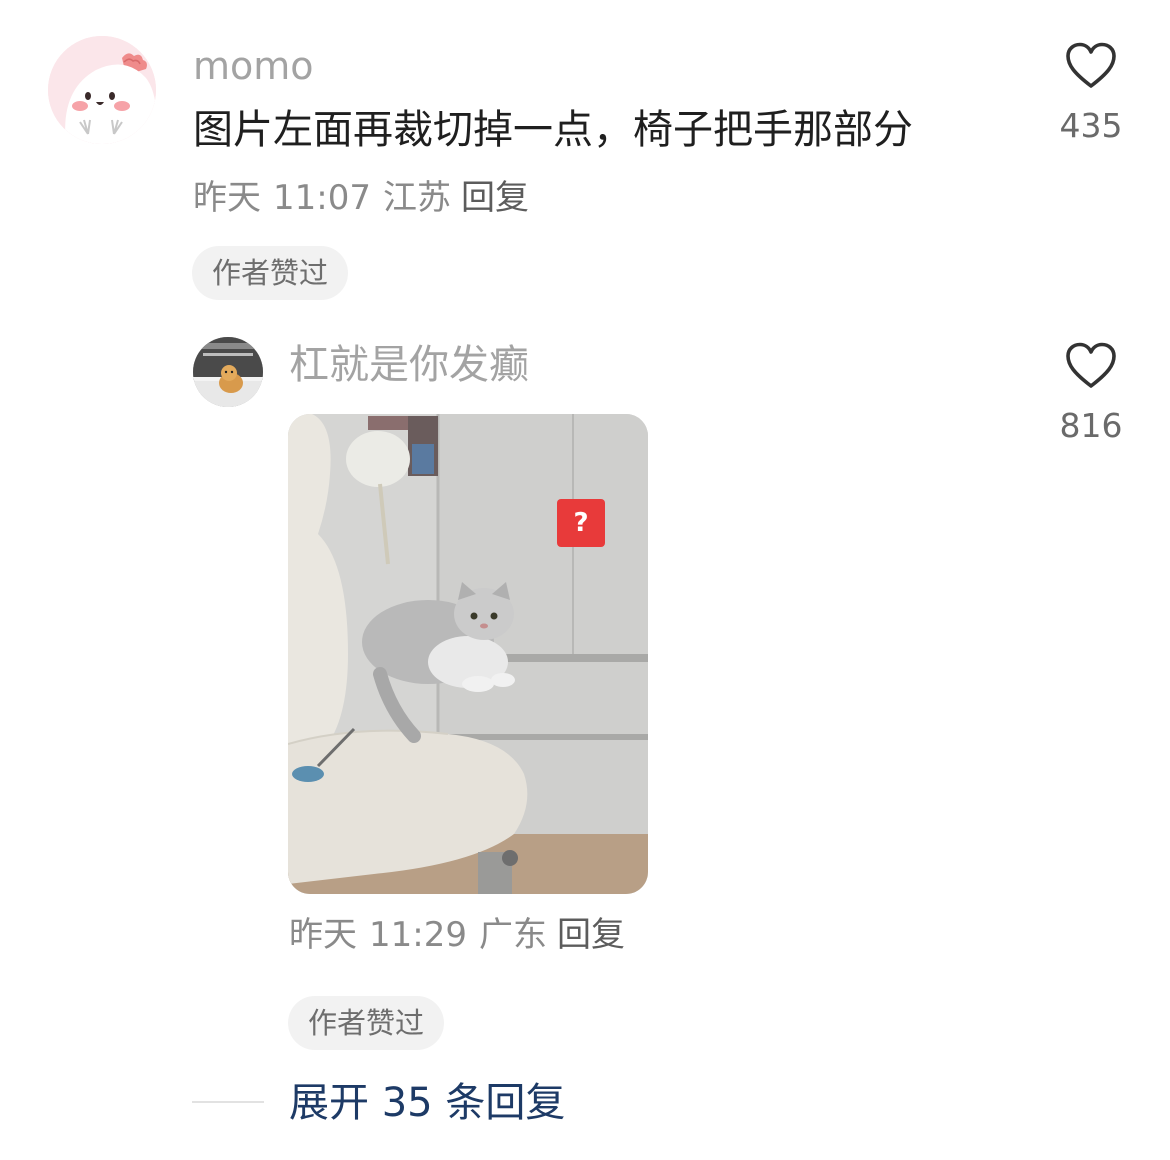 Image resolution: width=1170 pixels, height=1160 pixels. I want to click on expand-divider, so click(228, 1102).